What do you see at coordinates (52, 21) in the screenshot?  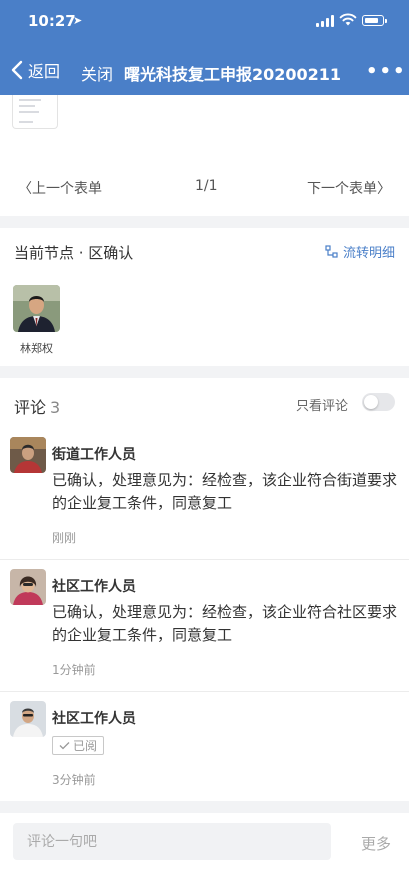 I see `status-time: 10:27` at bounding box center [52, 21].